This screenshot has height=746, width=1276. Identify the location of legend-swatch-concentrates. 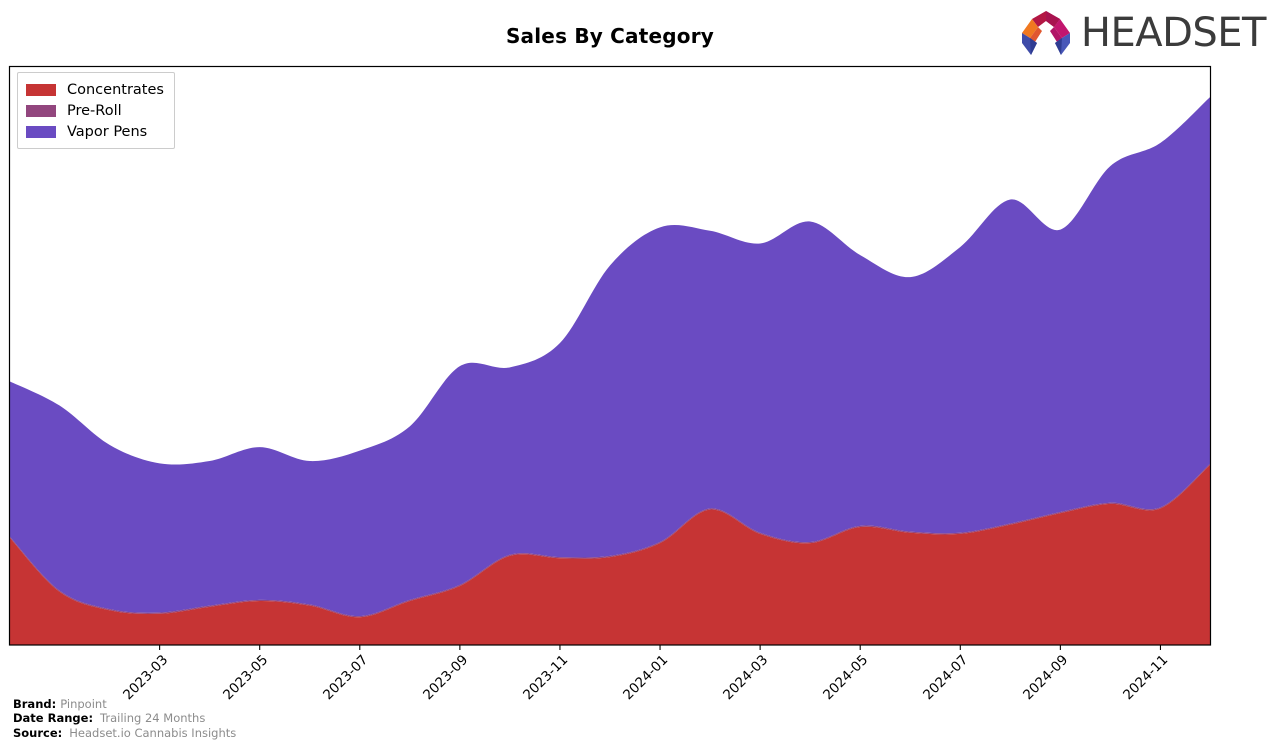
(41, 89).